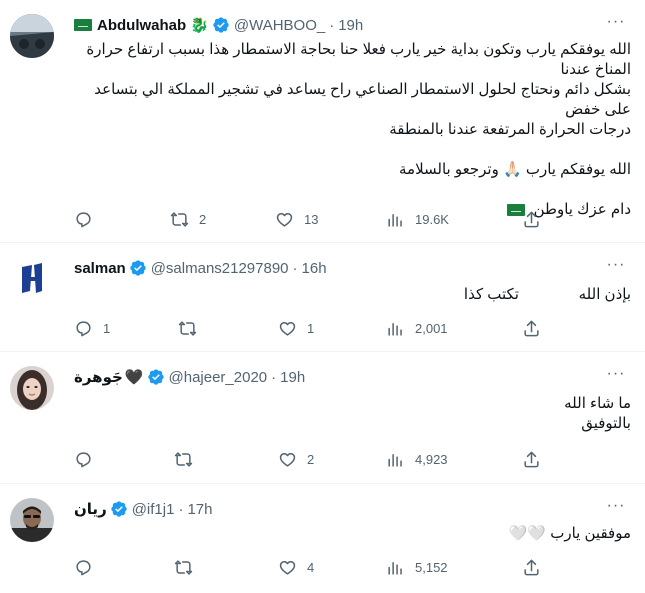 The image size is (645, 593). I want to click on views-button: 2,001, so click(417, 328).